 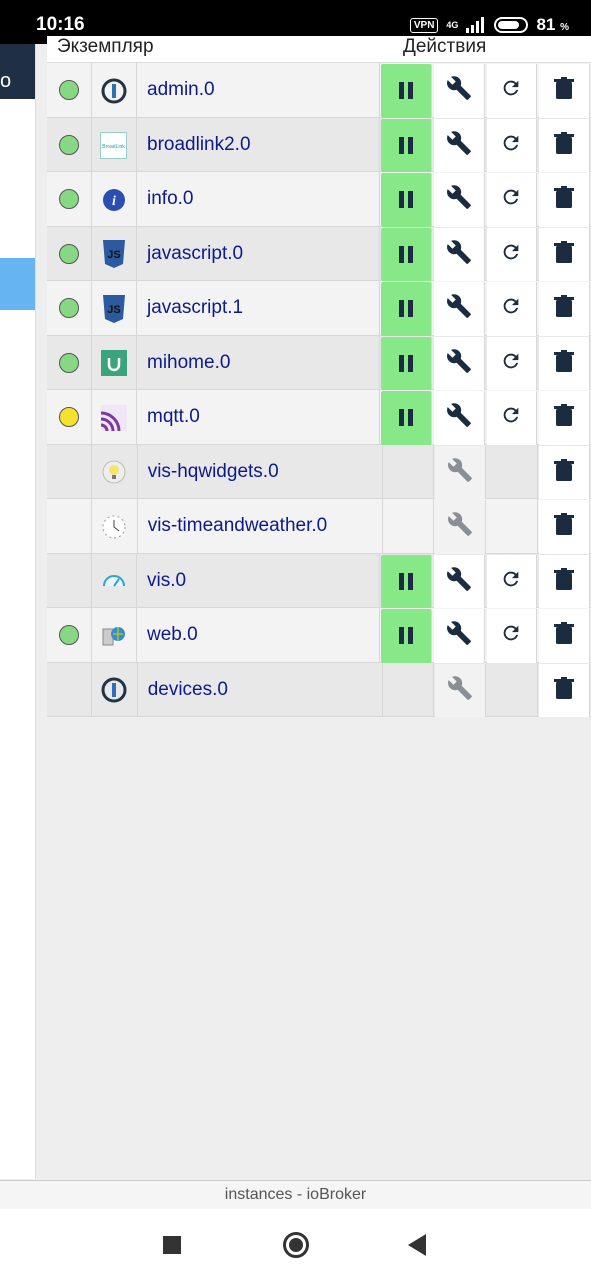 I want to click on sidebar-item-active, so click(x=17, y=284).